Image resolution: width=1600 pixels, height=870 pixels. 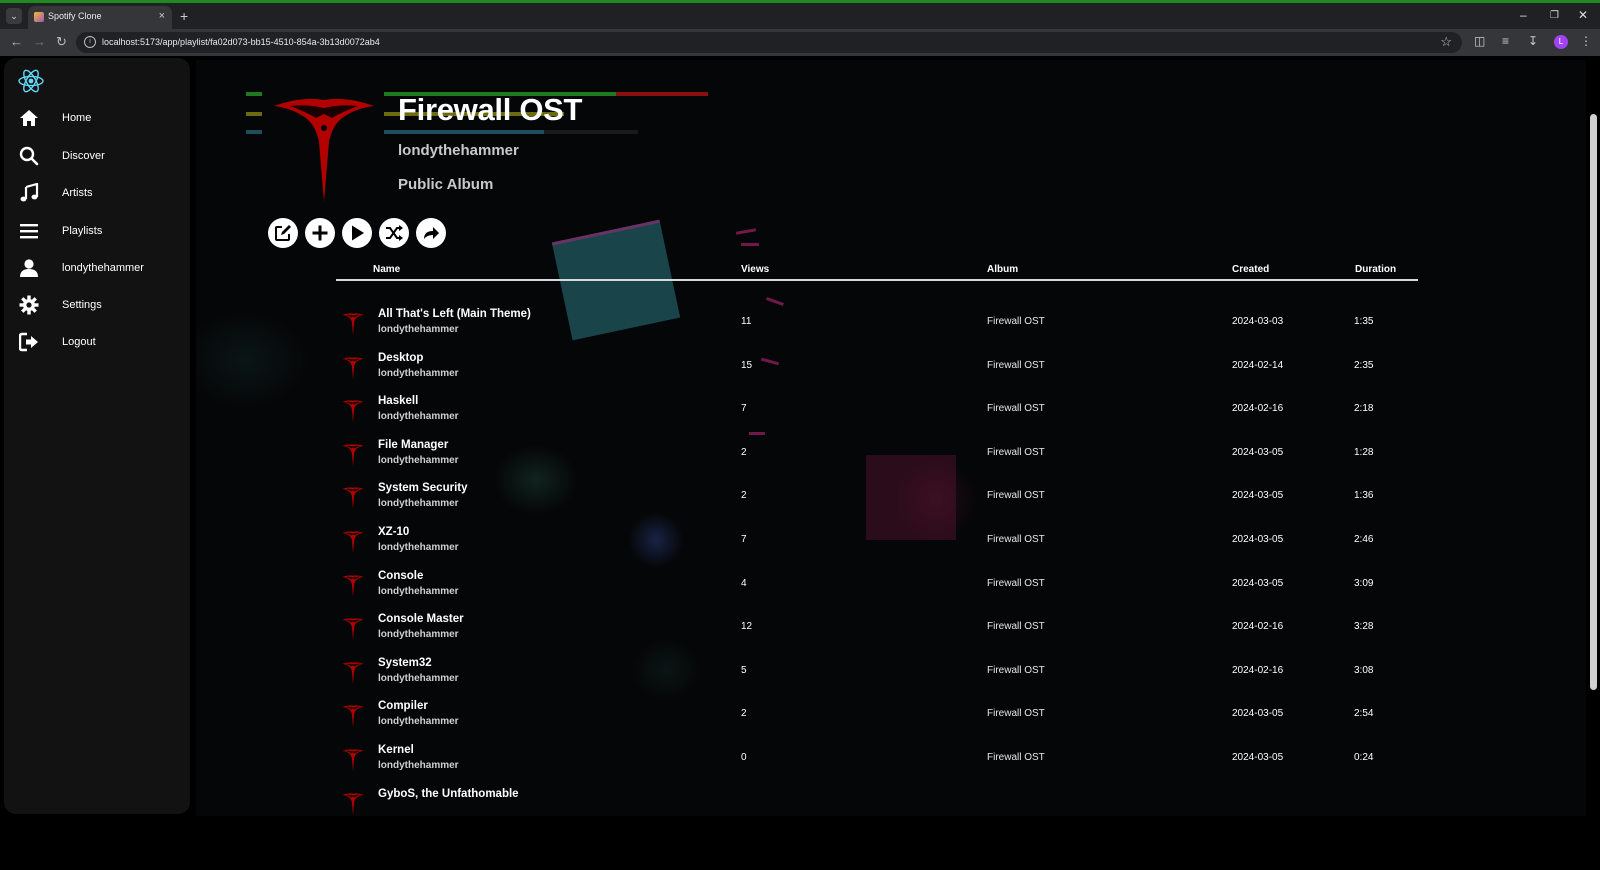 I want to click on track-created: 2024-02-16, so click(x=1258, y=670).